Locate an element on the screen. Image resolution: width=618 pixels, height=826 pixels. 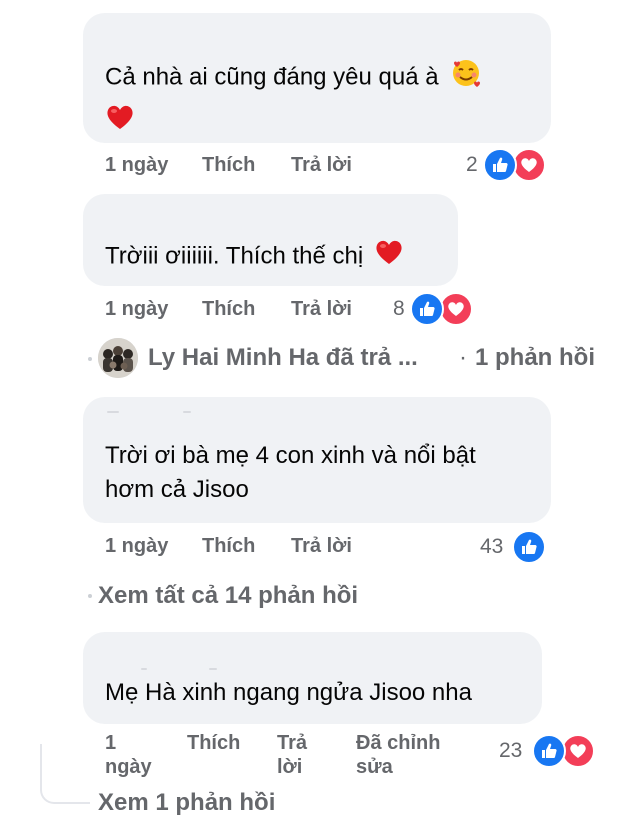
avatar is located at coordinates (118, 358).